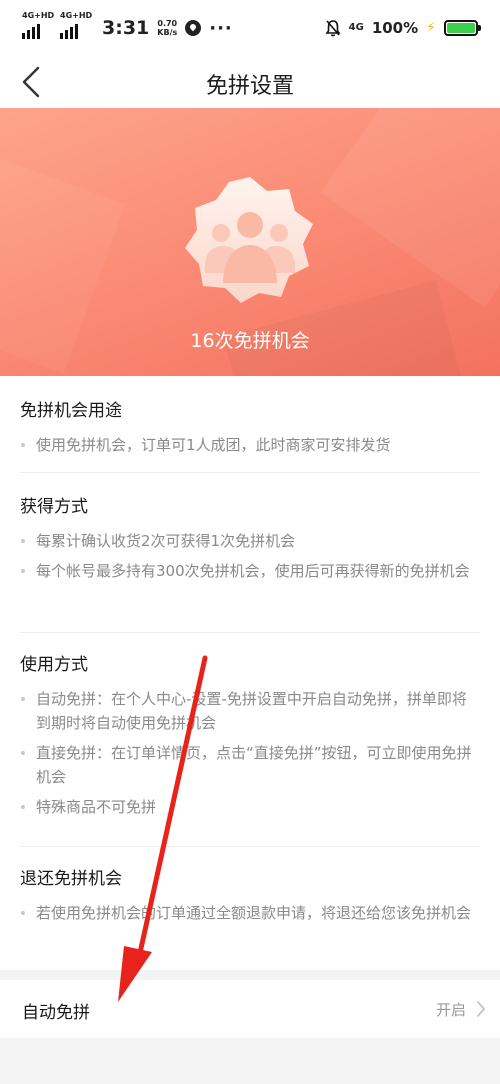 The image size is (500, 1084). I want to click on section-usage: 免拼机会用途 使用免拼机会，订单可1人成团，此时商家可安排发货, so click(250, 426).